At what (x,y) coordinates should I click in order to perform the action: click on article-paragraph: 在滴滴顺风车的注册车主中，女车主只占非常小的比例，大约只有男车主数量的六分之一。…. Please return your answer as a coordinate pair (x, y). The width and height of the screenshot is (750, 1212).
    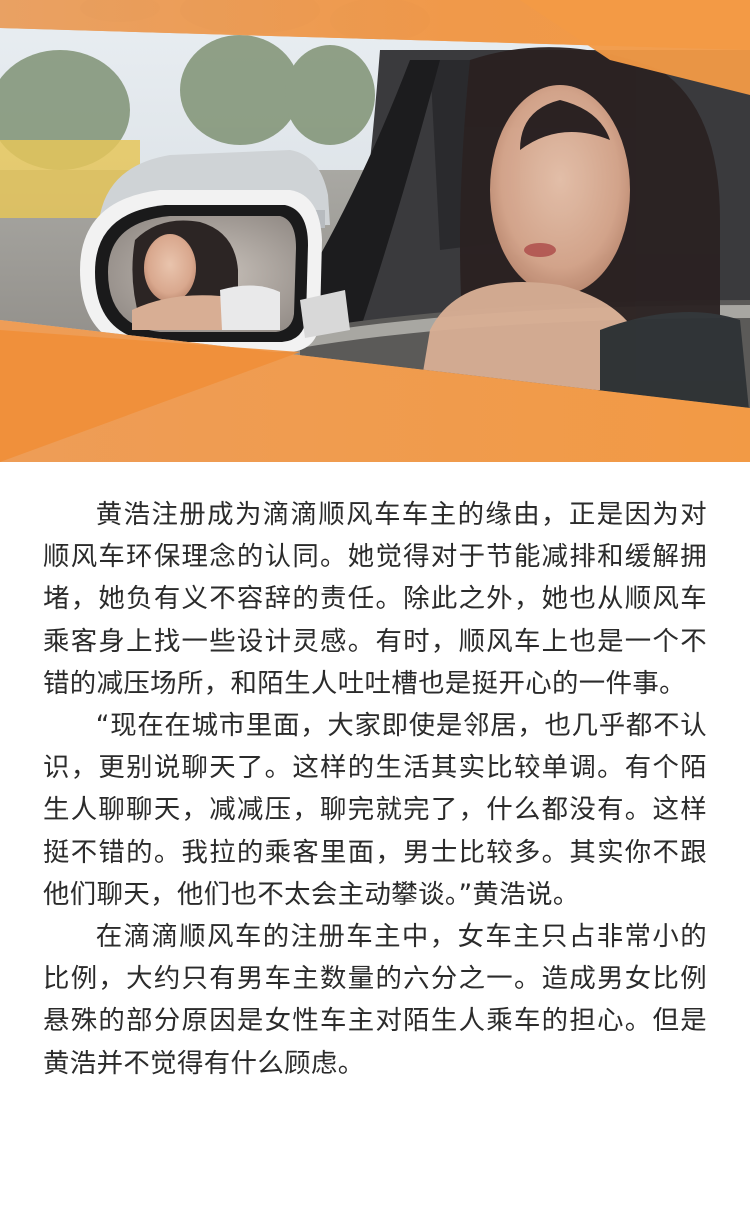
    Looking at the image, I should click on (375, 1000).